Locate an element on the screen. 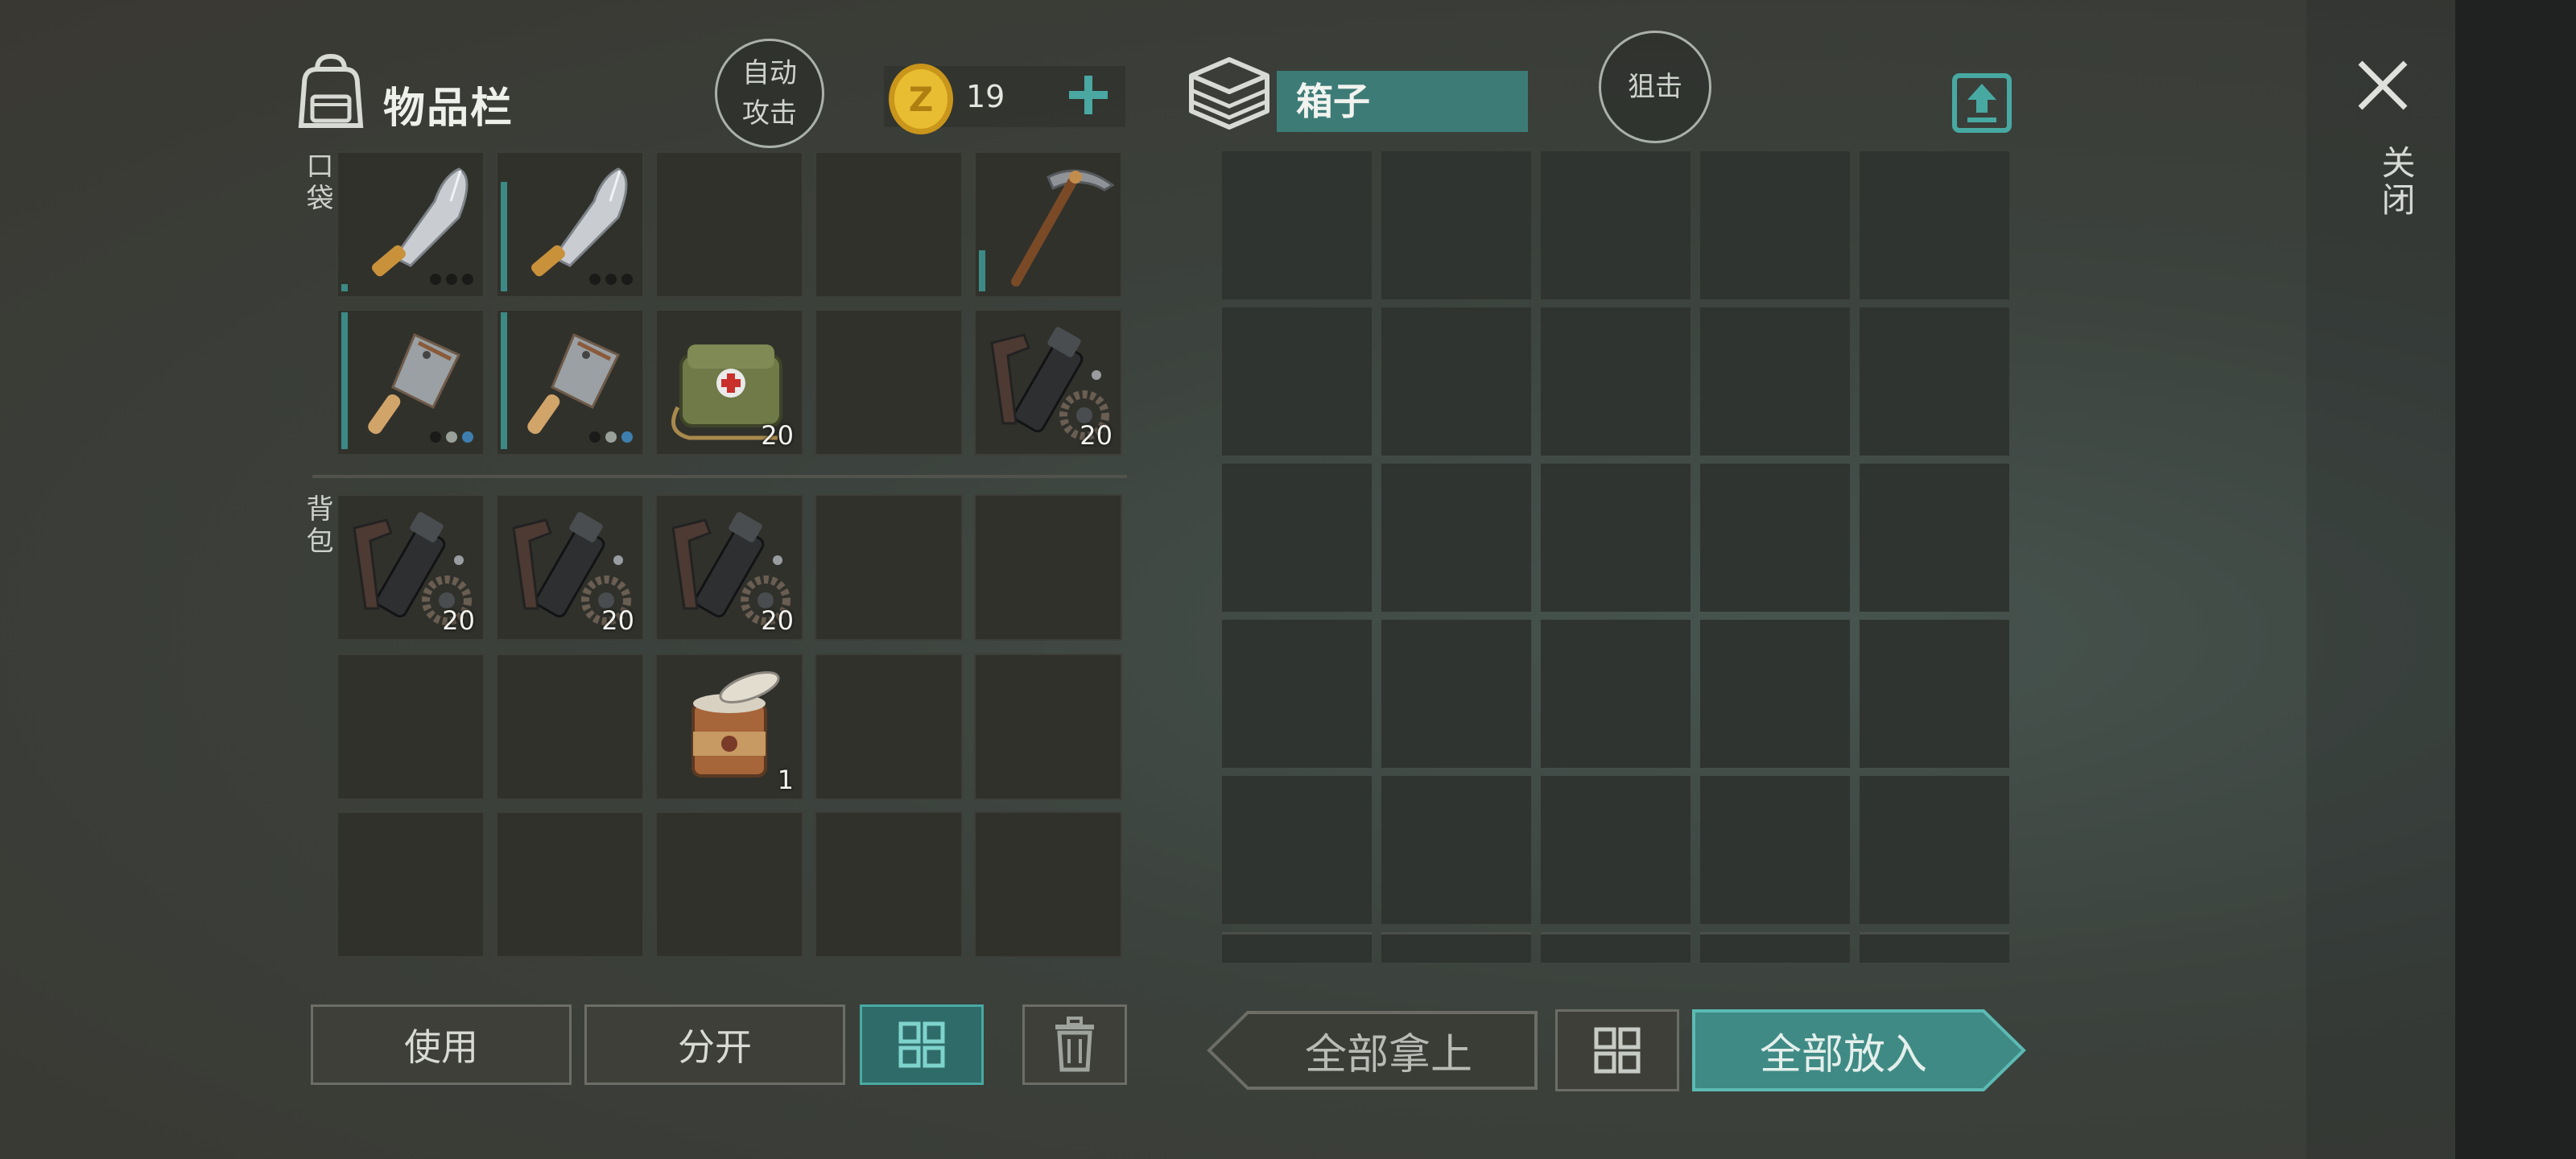  screen-edge is located at coordinates (2515, 579).